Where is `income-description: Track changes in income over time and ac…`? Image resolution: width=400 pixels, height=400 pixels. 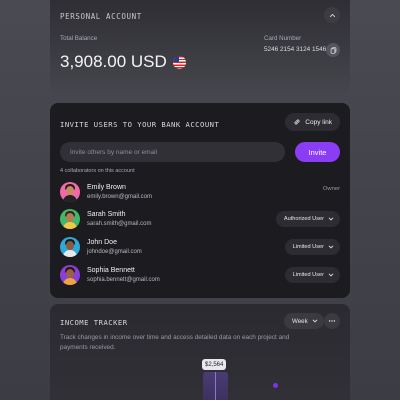
income-description: Track changes in income over time and ac… is located at coordinates (175, 342).